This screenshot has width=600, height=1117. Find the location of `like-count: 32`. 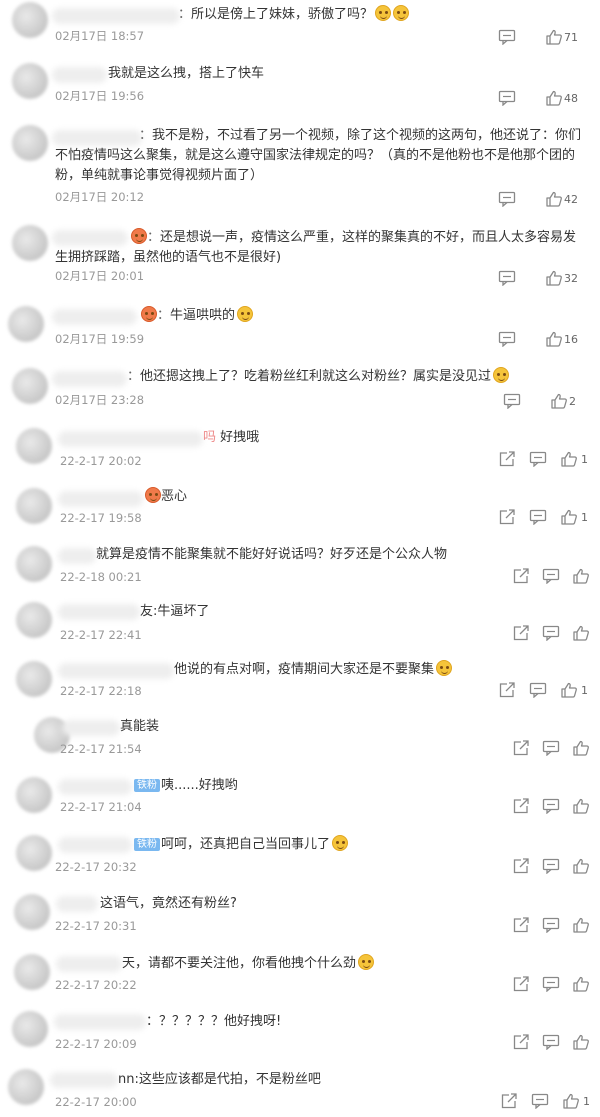

like-count: 32 is located at coordinates (571, 278).